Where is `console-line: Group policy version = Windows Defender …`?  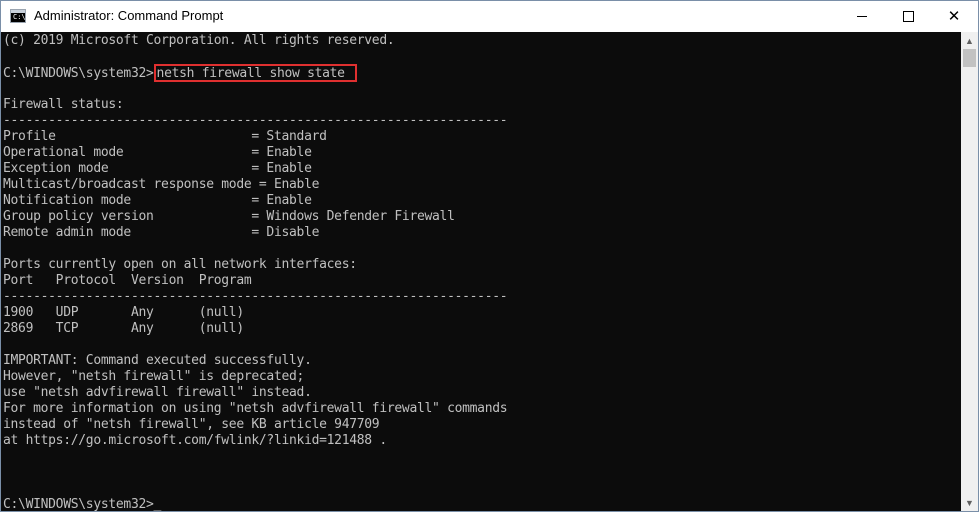 console-line: Group policy version = Windows Defender … is located at coordinates (229, 216).